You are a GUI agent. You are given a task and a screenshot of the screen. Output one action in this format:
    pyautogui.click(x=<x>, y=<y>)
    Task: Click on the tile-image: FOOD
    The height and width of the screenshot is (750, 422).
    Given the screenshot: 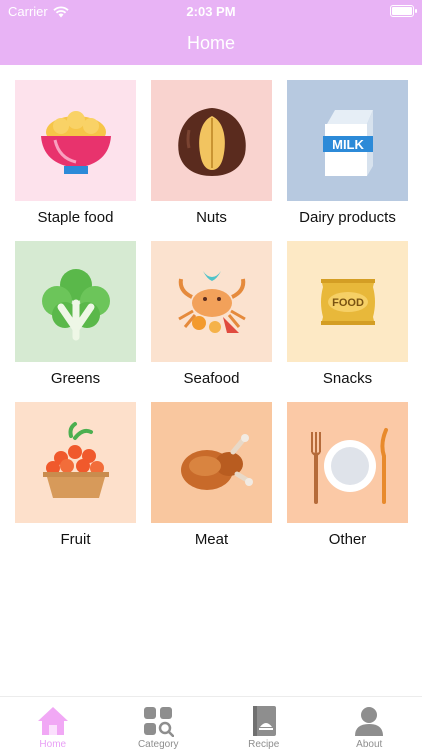 What is the action you would take?
    pyautogui.click(x=347, y=301)
    